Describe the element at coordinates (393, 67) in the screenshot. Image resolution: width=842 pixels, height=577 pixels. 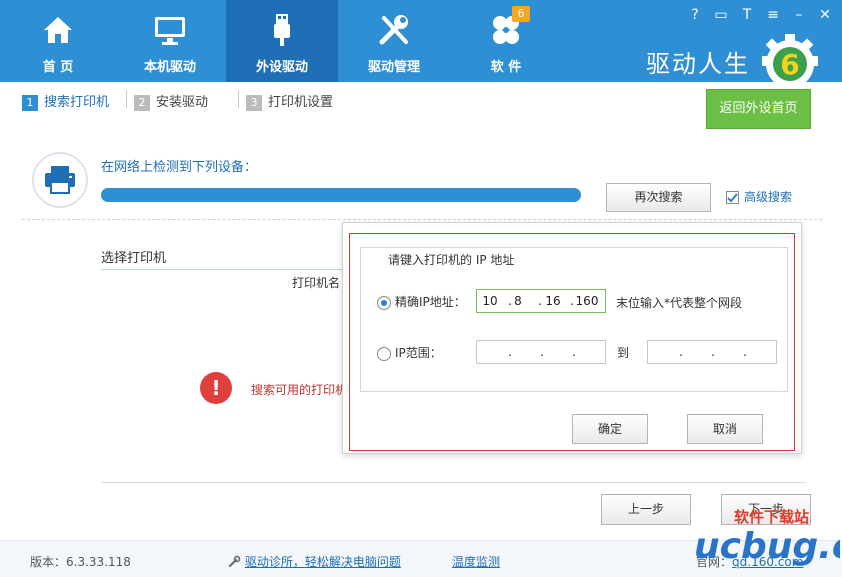
I see `nav-label: 驱动管理` at that location.